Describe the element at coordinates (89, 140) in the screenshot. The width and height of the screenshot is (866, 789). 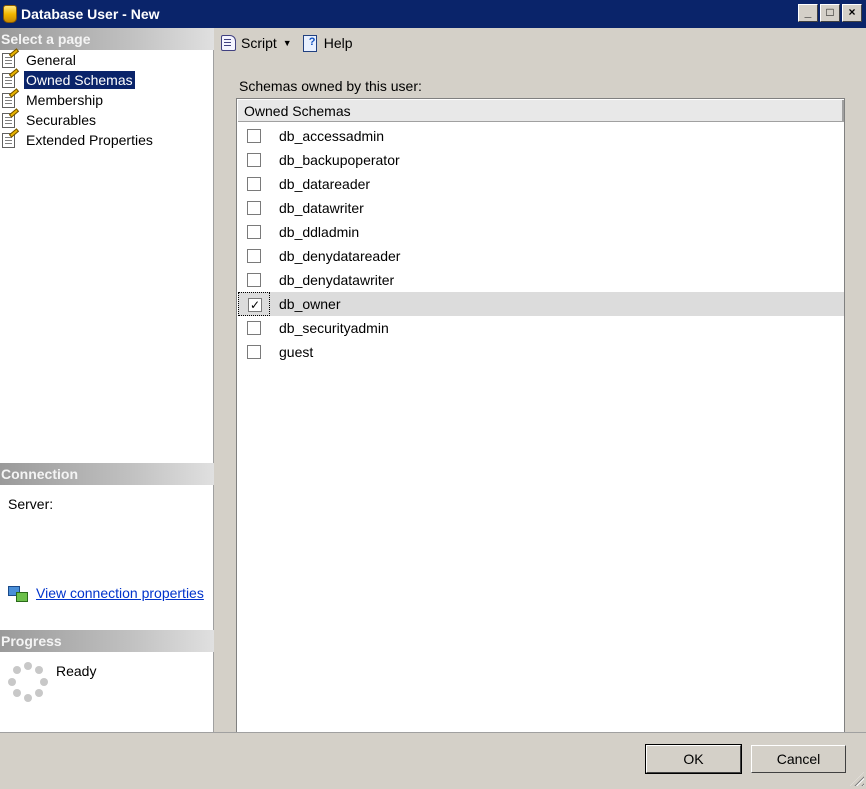
I see `page-item-label: Extended Properties` at that location.